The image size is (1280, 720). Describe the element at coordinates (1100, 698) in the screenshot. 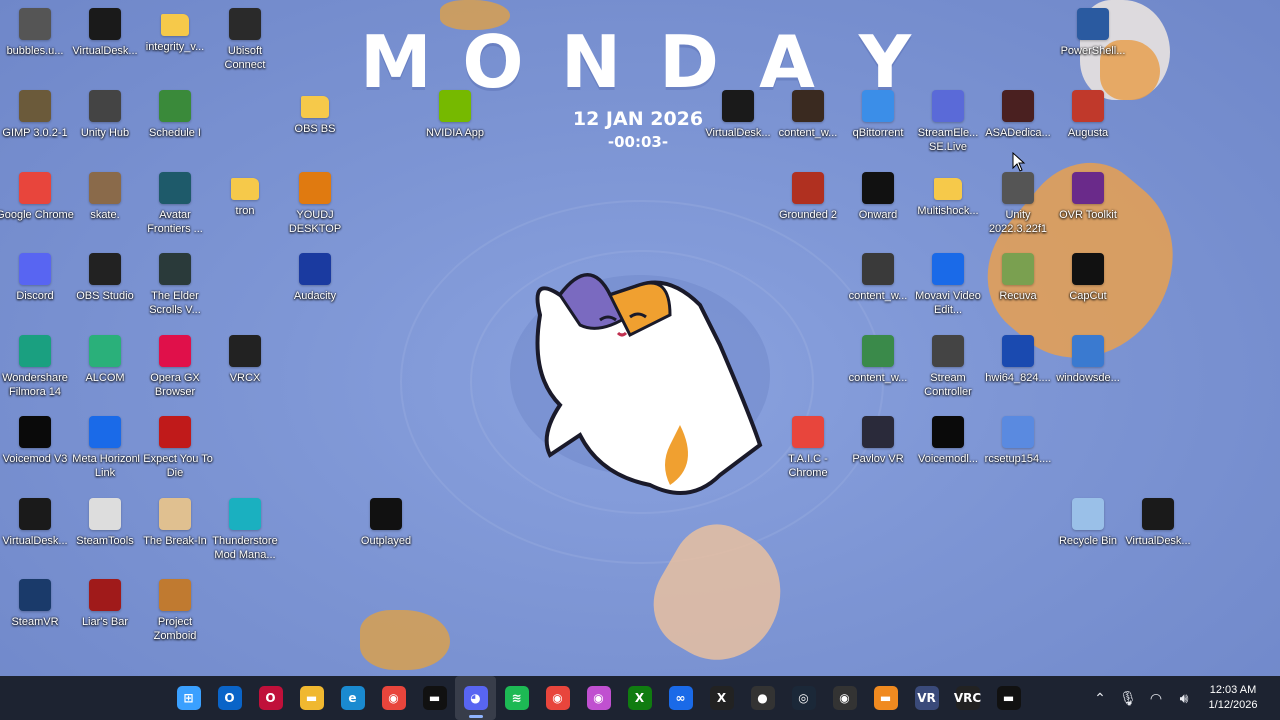

I see `chevron-up-icon: ⌃` at that location.